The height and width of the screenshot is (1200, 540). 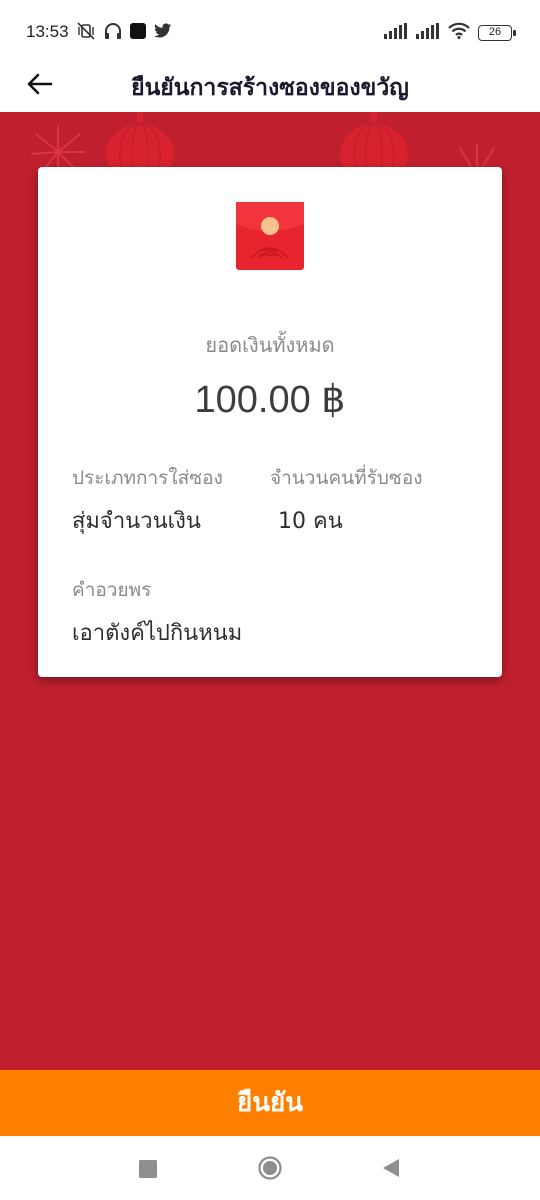 What do you see at coordinates (270, 1103) in the screenshot?
I see `confirm-button: ยืนยัน` at bounding box center [270, 1103].